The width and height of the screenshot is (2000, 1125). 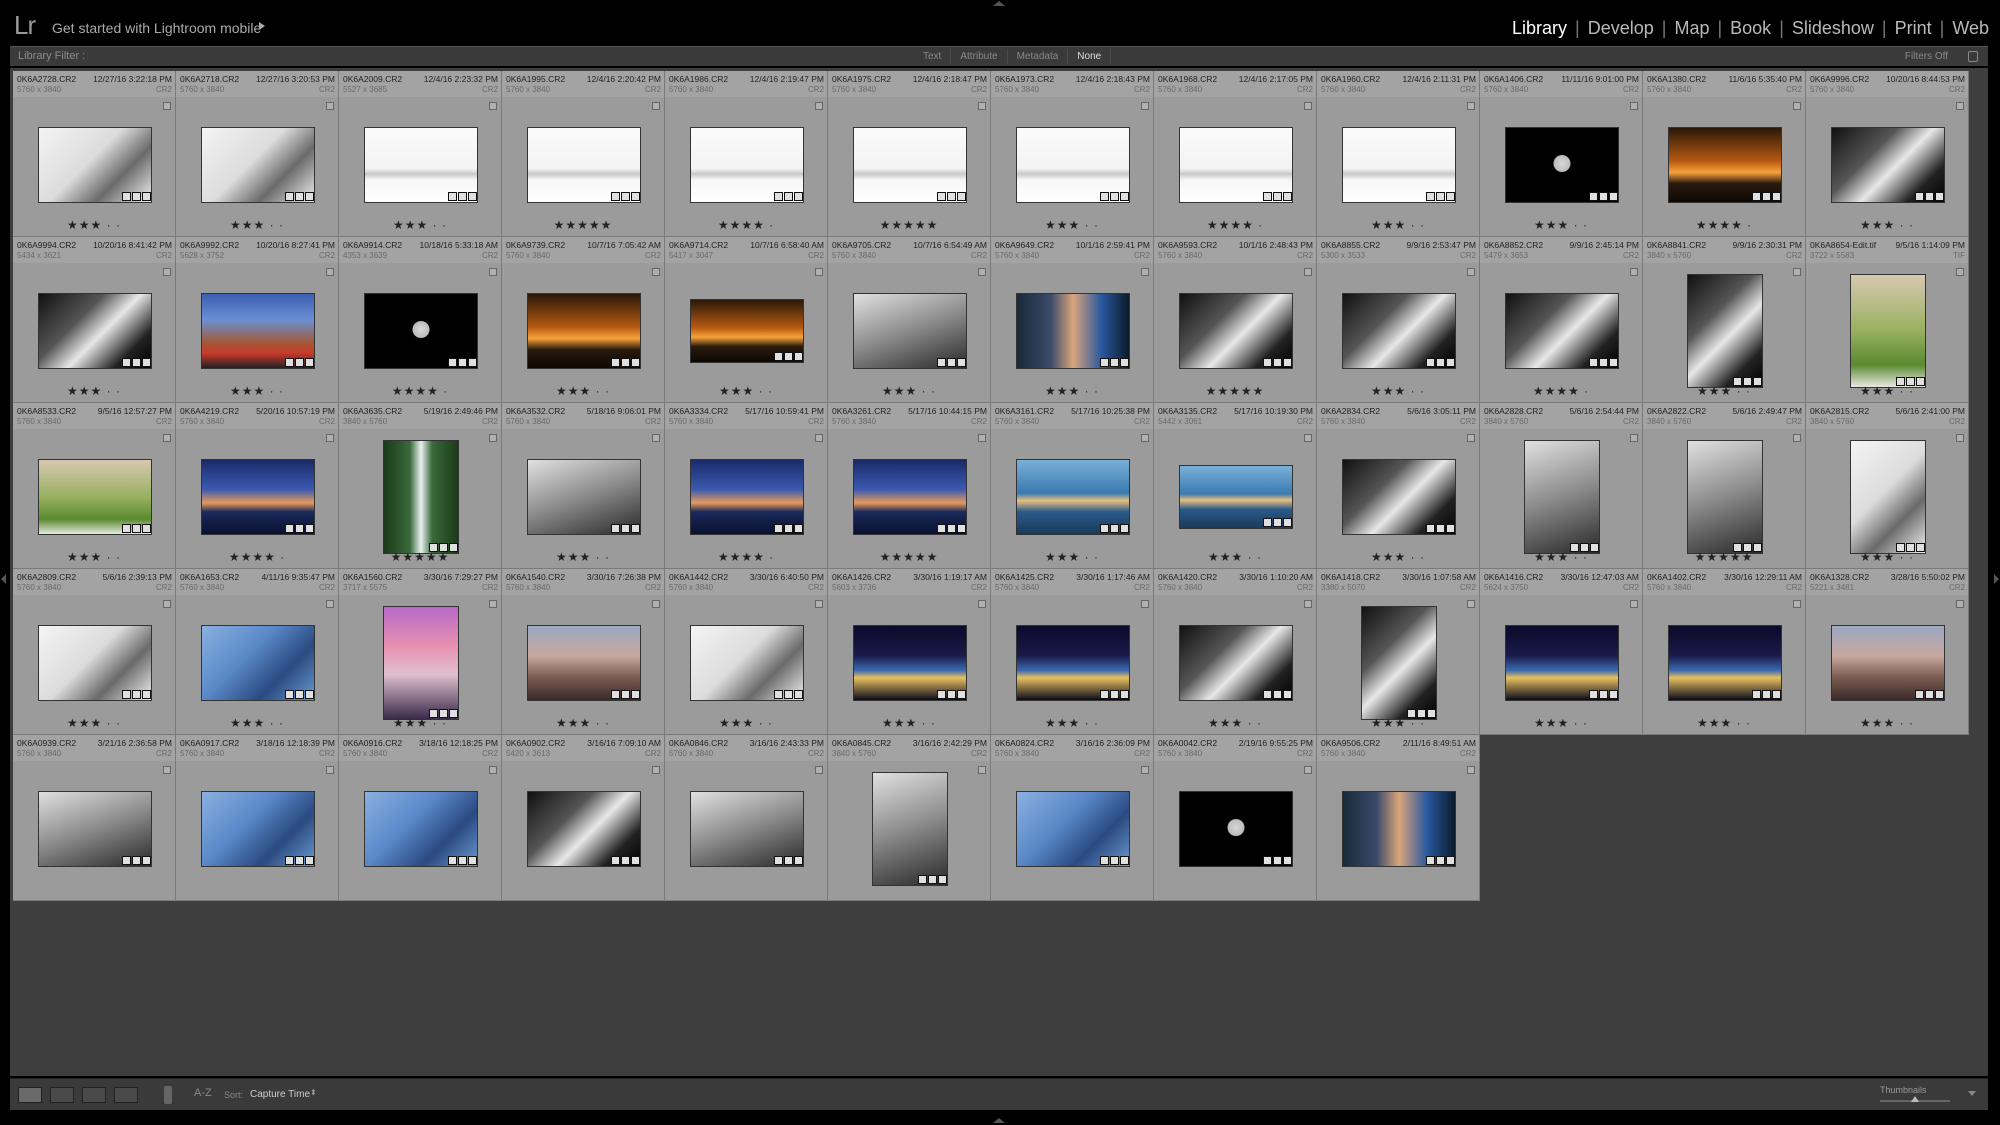 I want to click on left-panel-toggle-icon, so click(x=3, y=579).